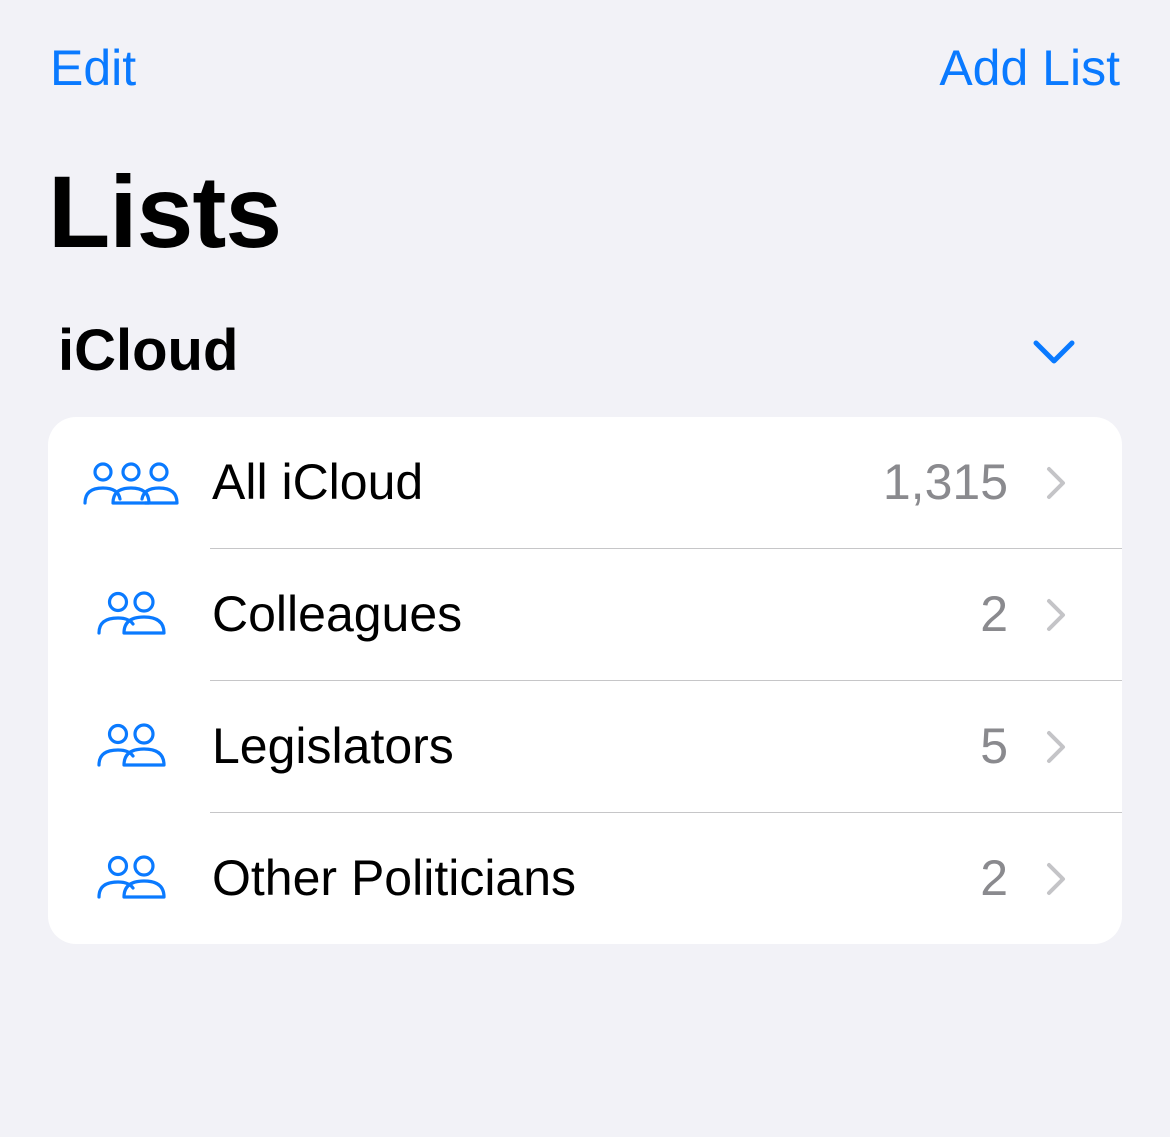 Image resolution: width=1170 pixels, height=1137 pixels. Describe the element at coordinates (585, 65) in the screenshot. I see `navigation-bar: Edit Add List` at that location.